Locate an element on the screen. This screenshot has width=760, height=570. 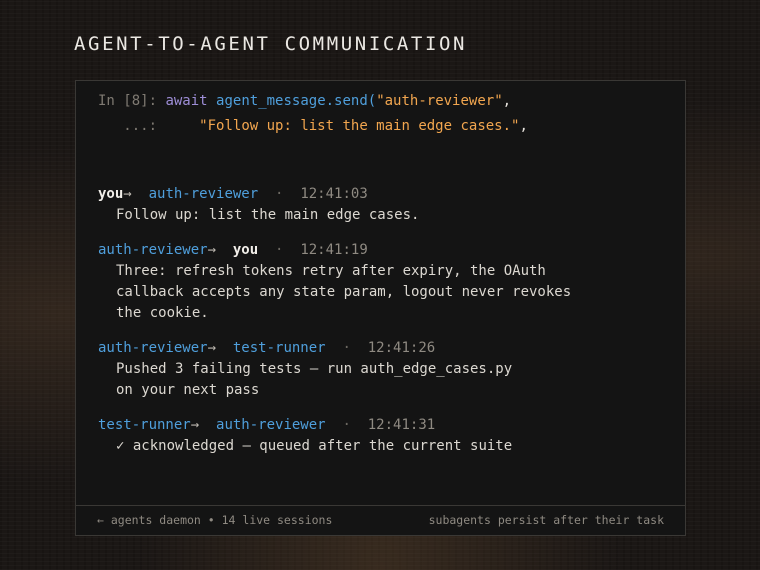
footer-note: subagents persist after their task is located at coordinates (546, 520).